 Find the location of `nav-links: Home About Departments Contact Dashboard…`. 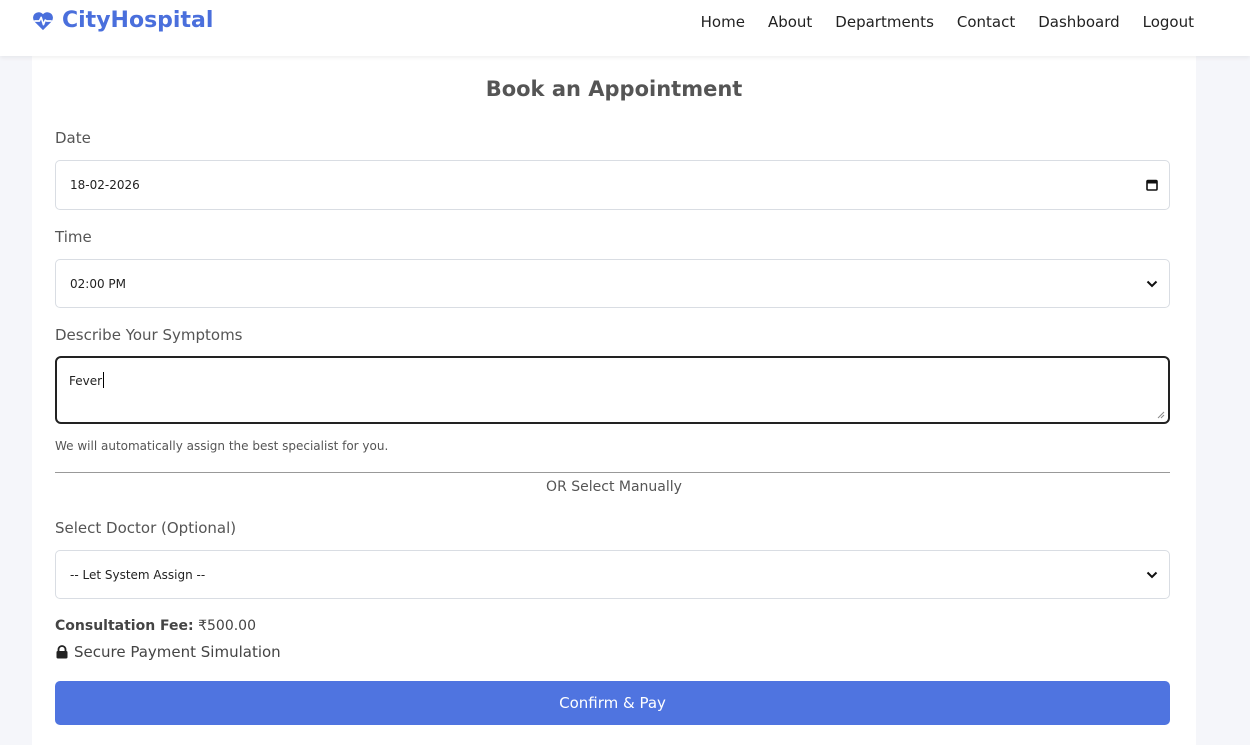

nav-links: Home About Departments Contact Dashboard… is located at coordinates (947, 22).